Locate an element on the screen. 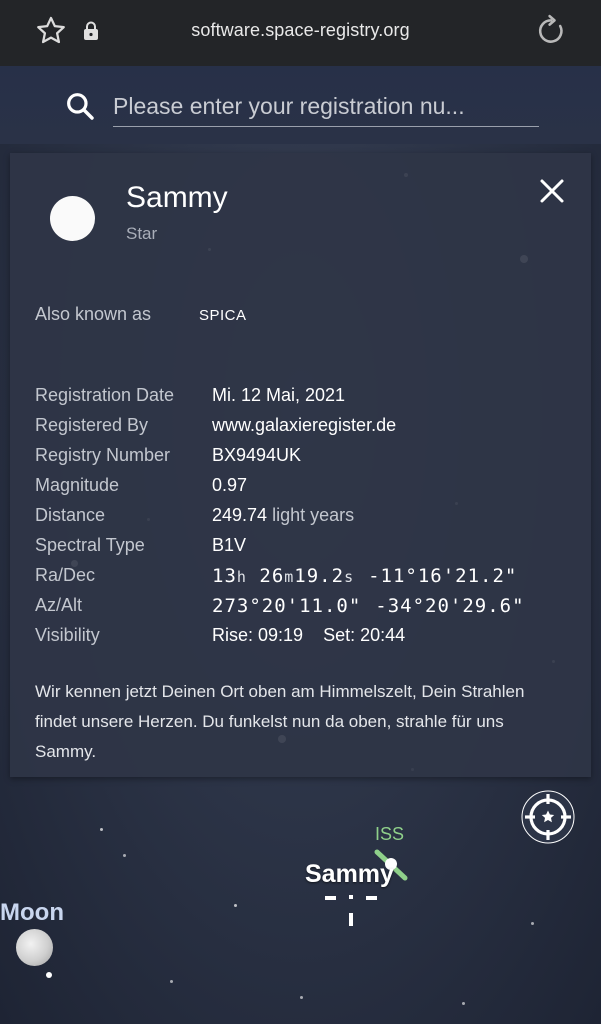  ra-dec-value: 13h 26m19.2s -11°16'21.2" is located at coordinates (364, 576).